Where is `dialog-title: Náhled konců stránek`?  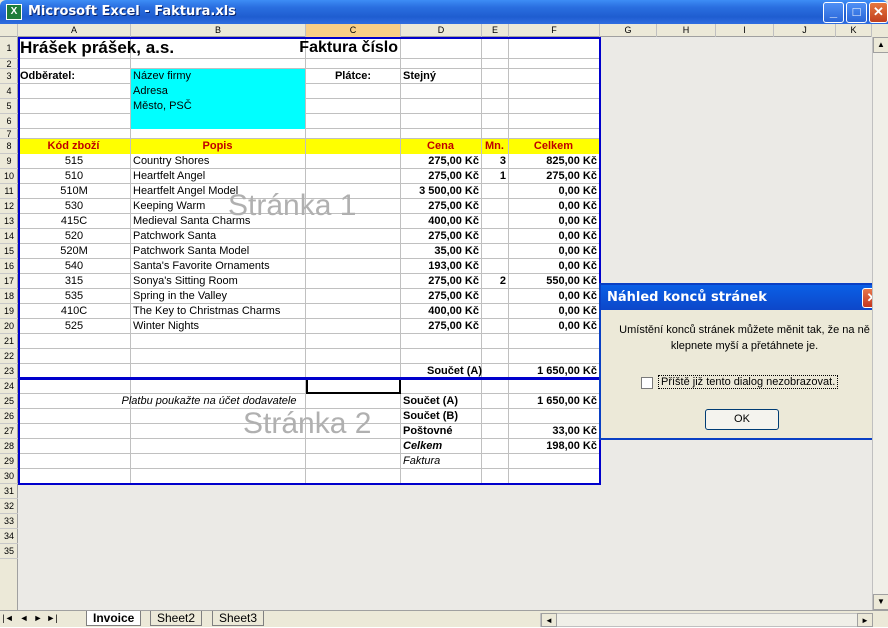
dialog-title: Náhled konců stránek is located at coordinates (742, 297).